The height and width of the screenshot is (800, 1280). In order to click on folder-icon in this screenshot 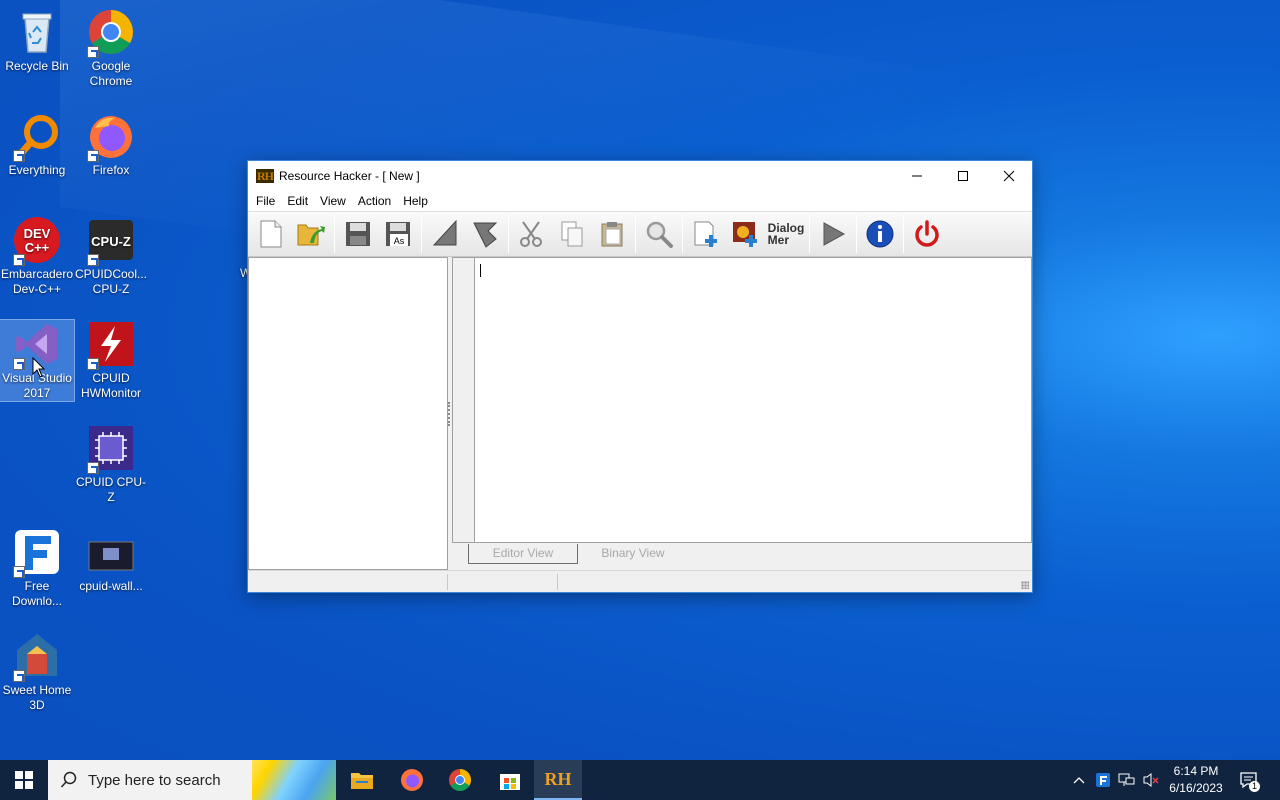, I will do `click(362, 781)`.